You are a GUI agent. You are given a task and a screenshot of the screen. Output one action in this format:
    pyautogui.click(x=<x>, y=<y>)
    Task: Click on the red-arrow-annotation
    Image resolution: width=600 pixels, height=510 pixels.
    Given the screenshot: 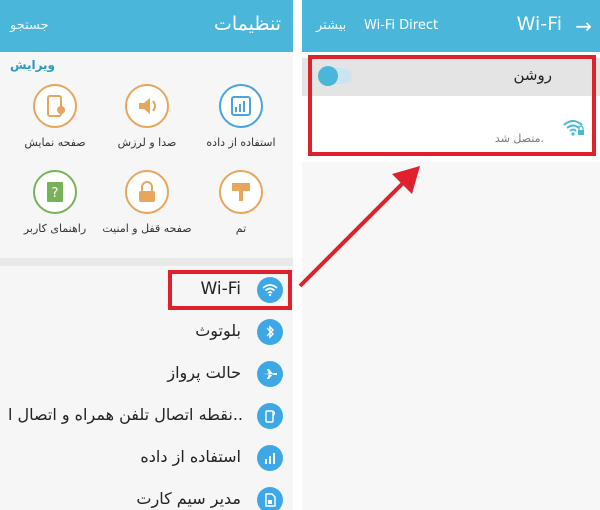 What is the action you would take?
    pyautogui.click(x=359, y=227)
    